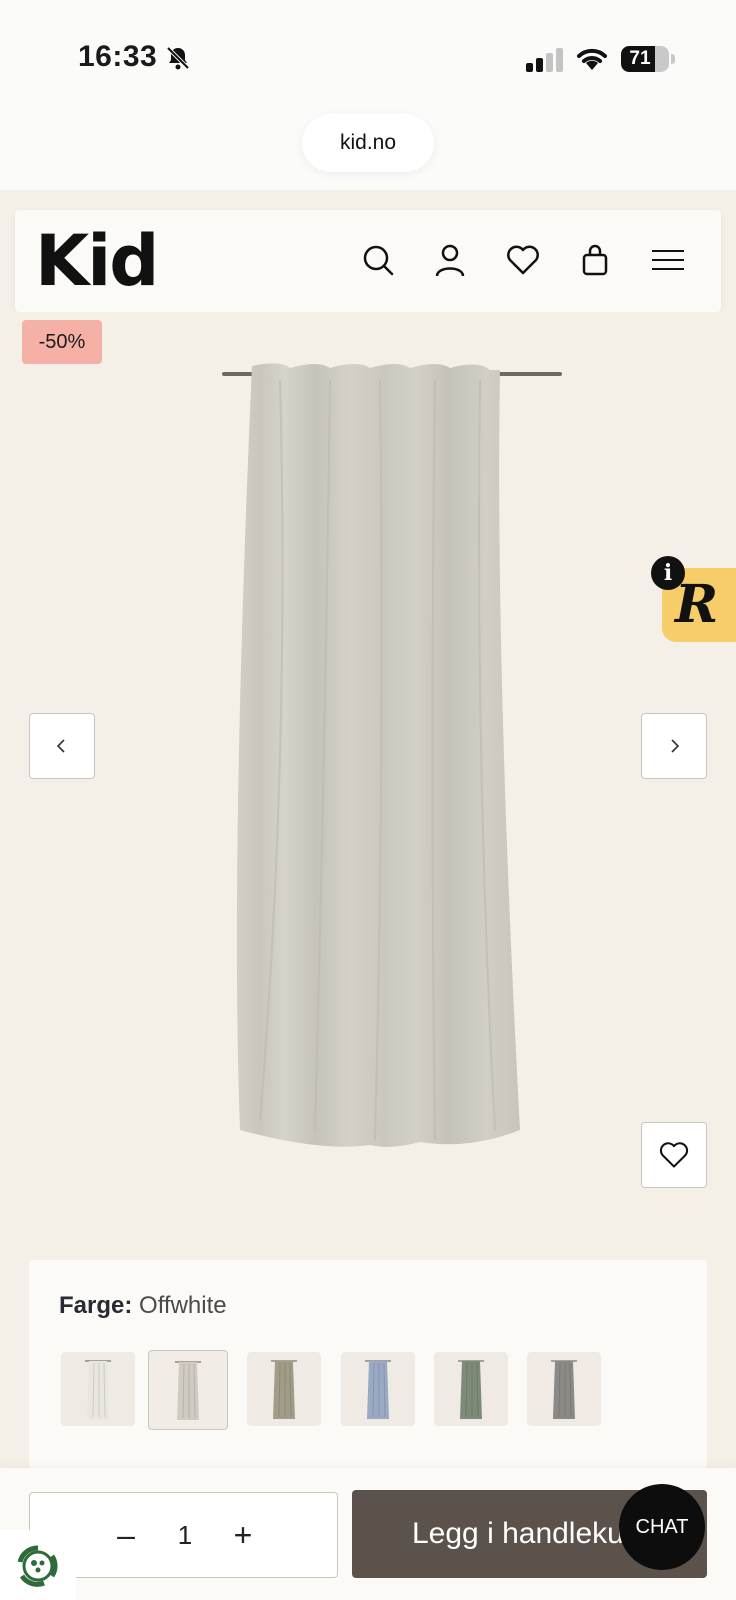 This screenshot has height=1600, width=736. What do you see at coordinates (673, 59) in the screenshot?
I see `battery-cap` at bounding box center [673, 59].